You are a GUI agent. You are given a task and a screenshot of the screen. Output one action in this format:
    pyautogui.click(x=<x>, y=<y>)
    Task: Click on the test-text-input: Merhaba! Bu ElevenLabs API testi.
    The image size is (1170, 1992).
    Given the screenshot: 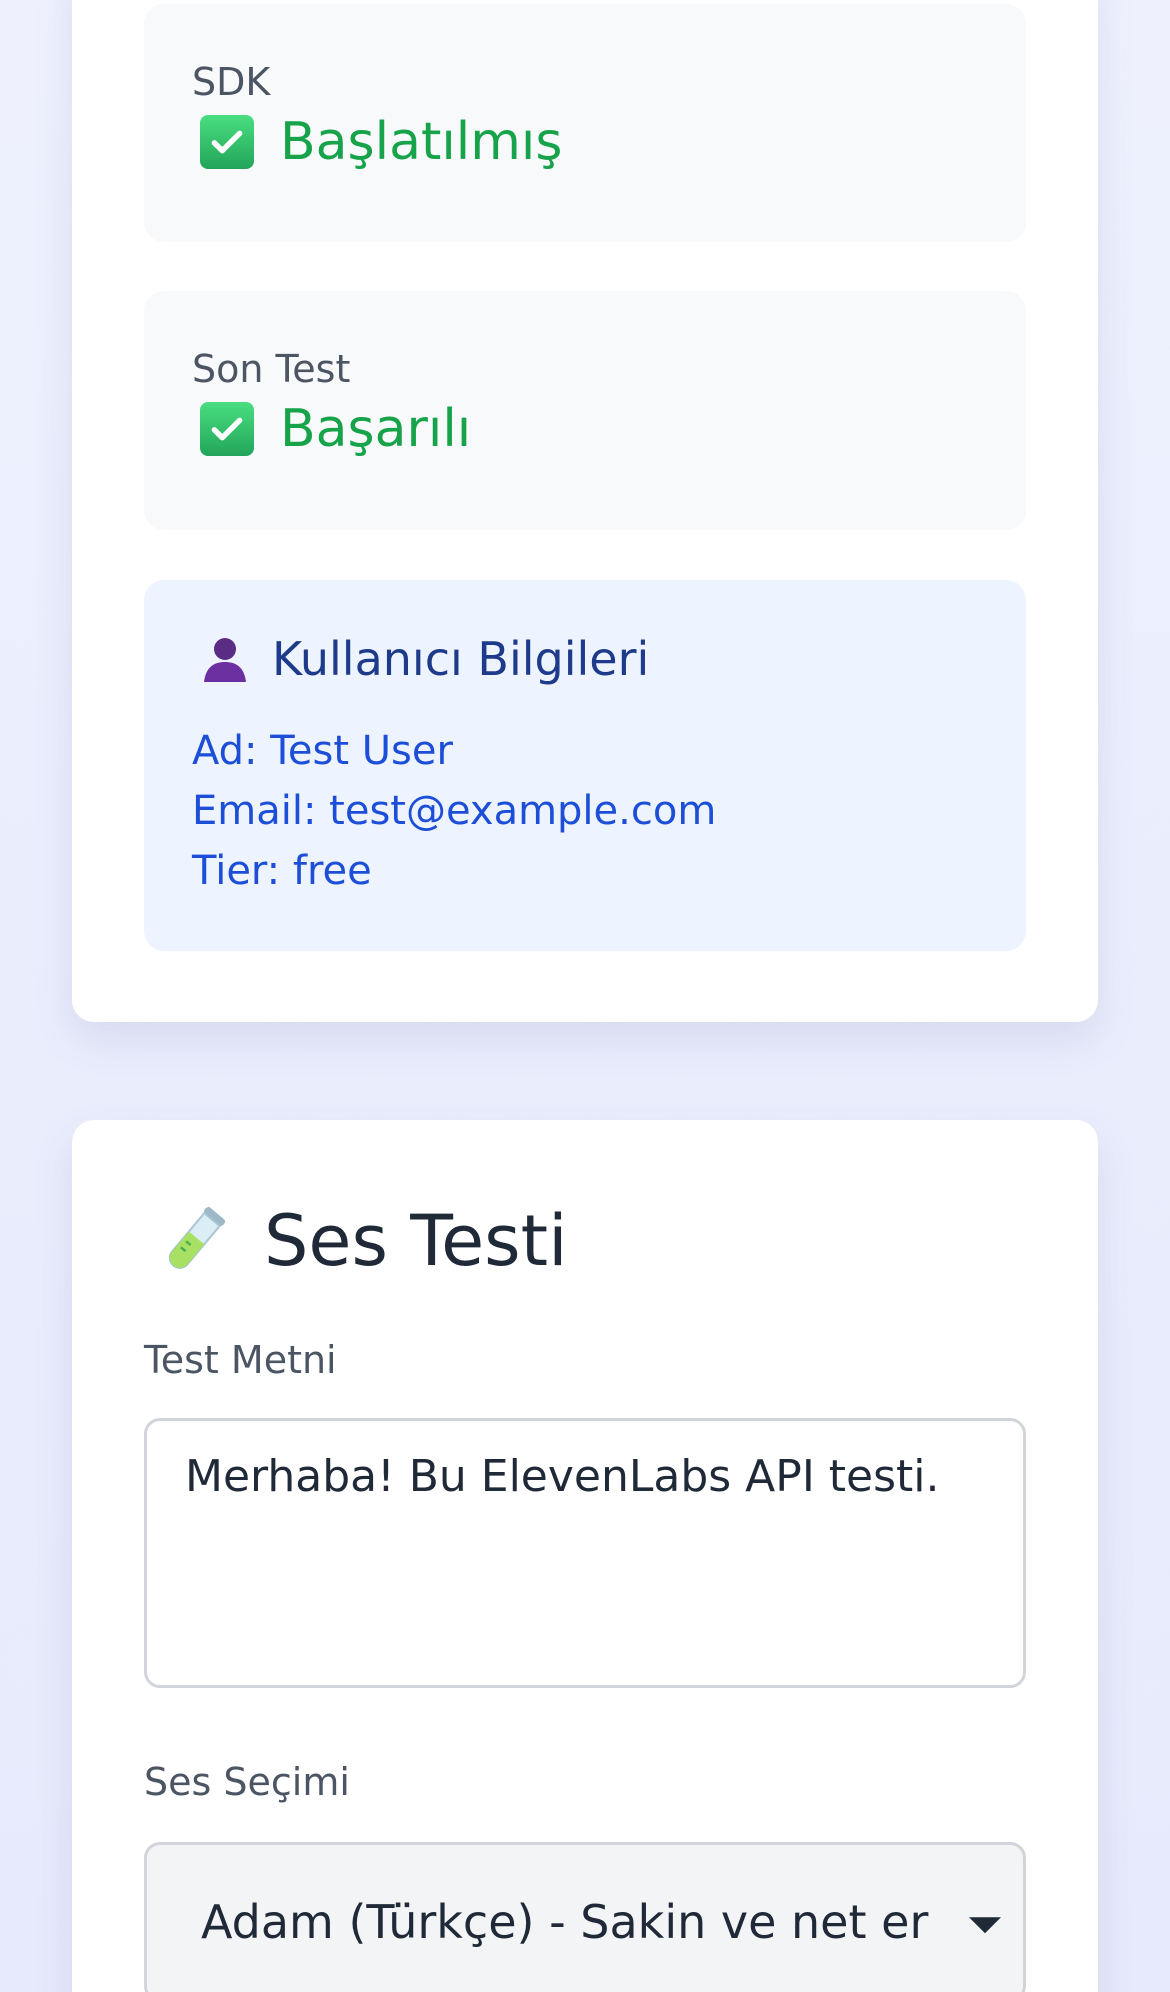 What is the action you would take?
    pyautogui.click(x=585, y=1553)
    